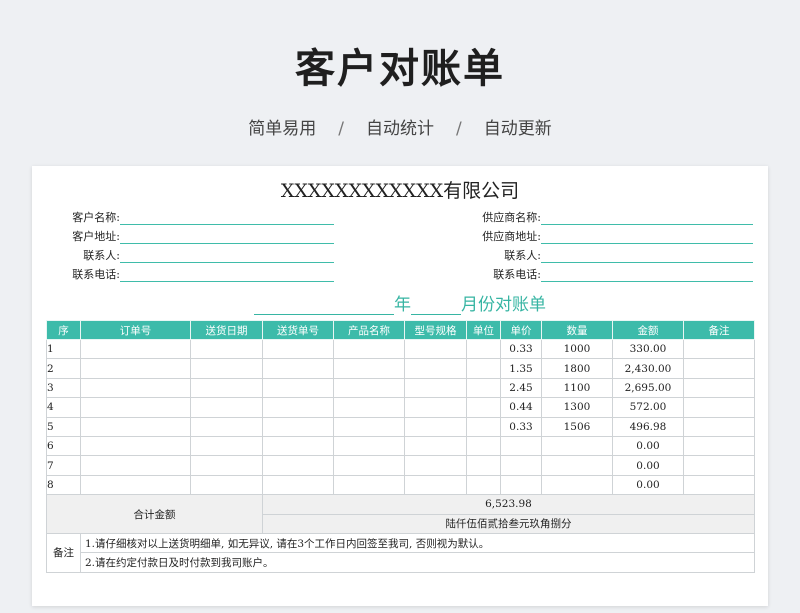 This screenshot has width=800, height=613. What do you see at coordinates (648, 388) in the screenshot?
I see `cell-amount: 2,695.00` at bounding box center [648, 388].